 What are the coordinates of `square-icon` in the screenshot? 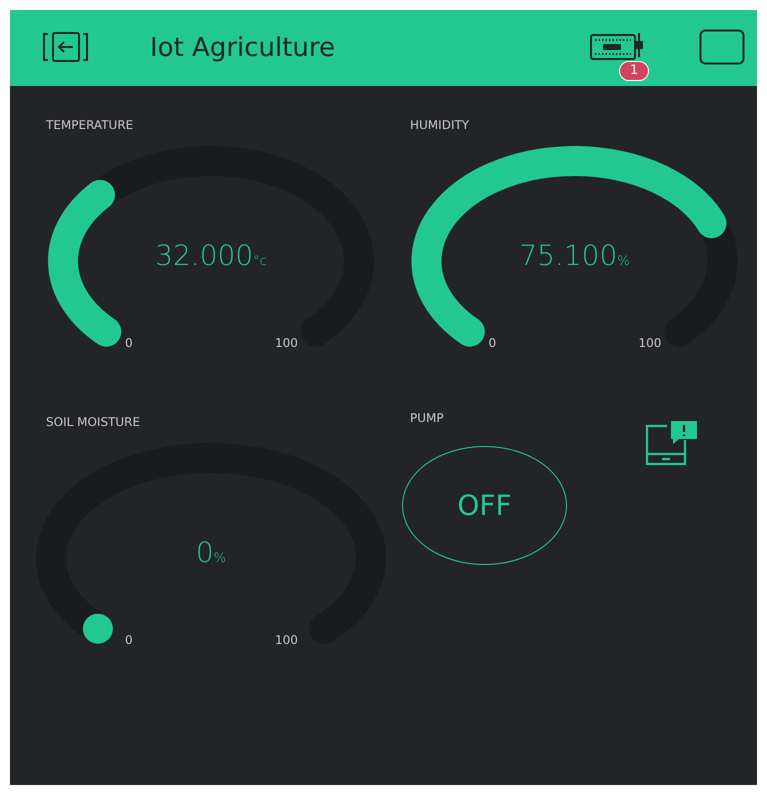 It's located at (722, 46).